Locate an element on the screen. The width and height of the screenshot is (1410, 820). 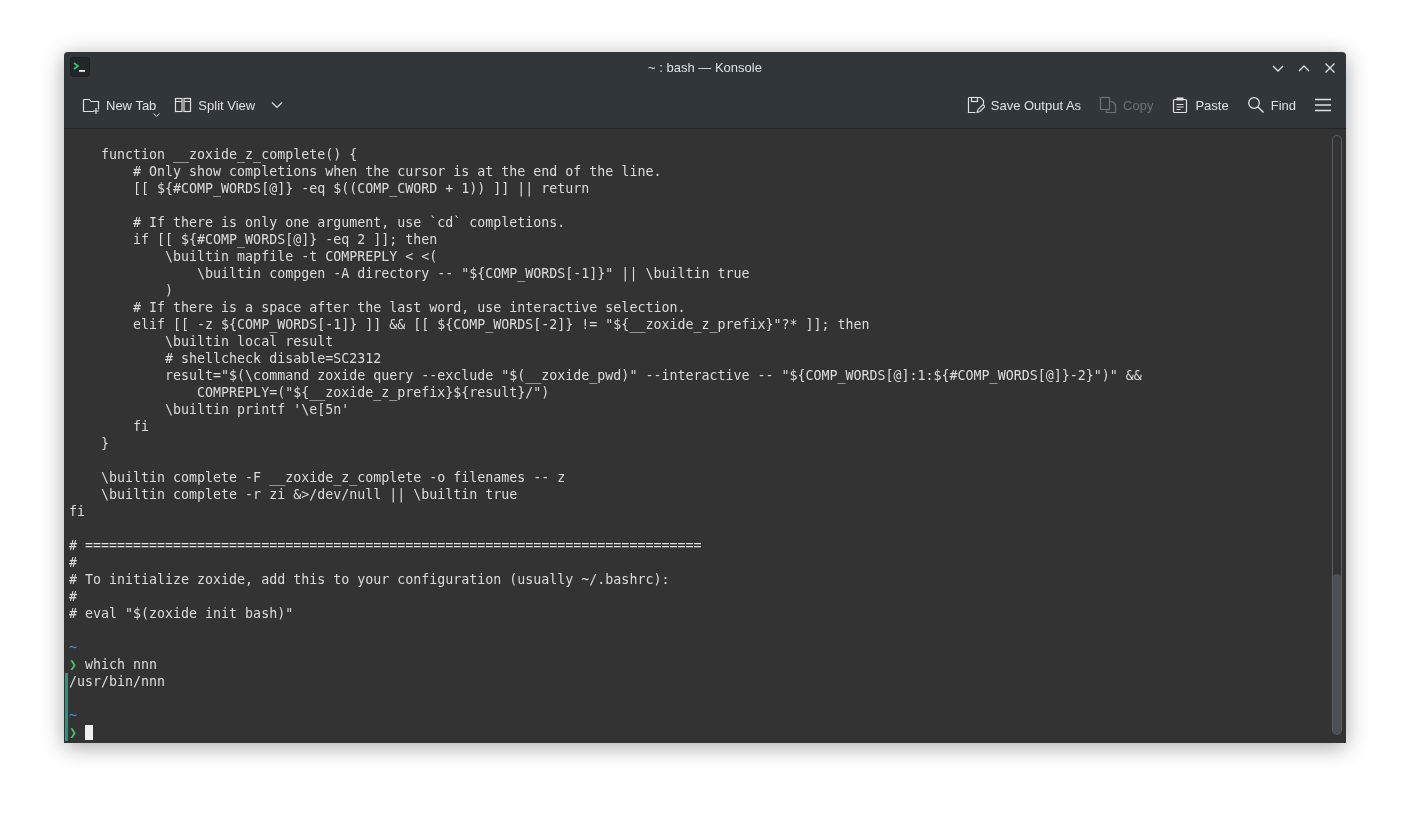
split-view-icon is located at coordinates (183, 105).